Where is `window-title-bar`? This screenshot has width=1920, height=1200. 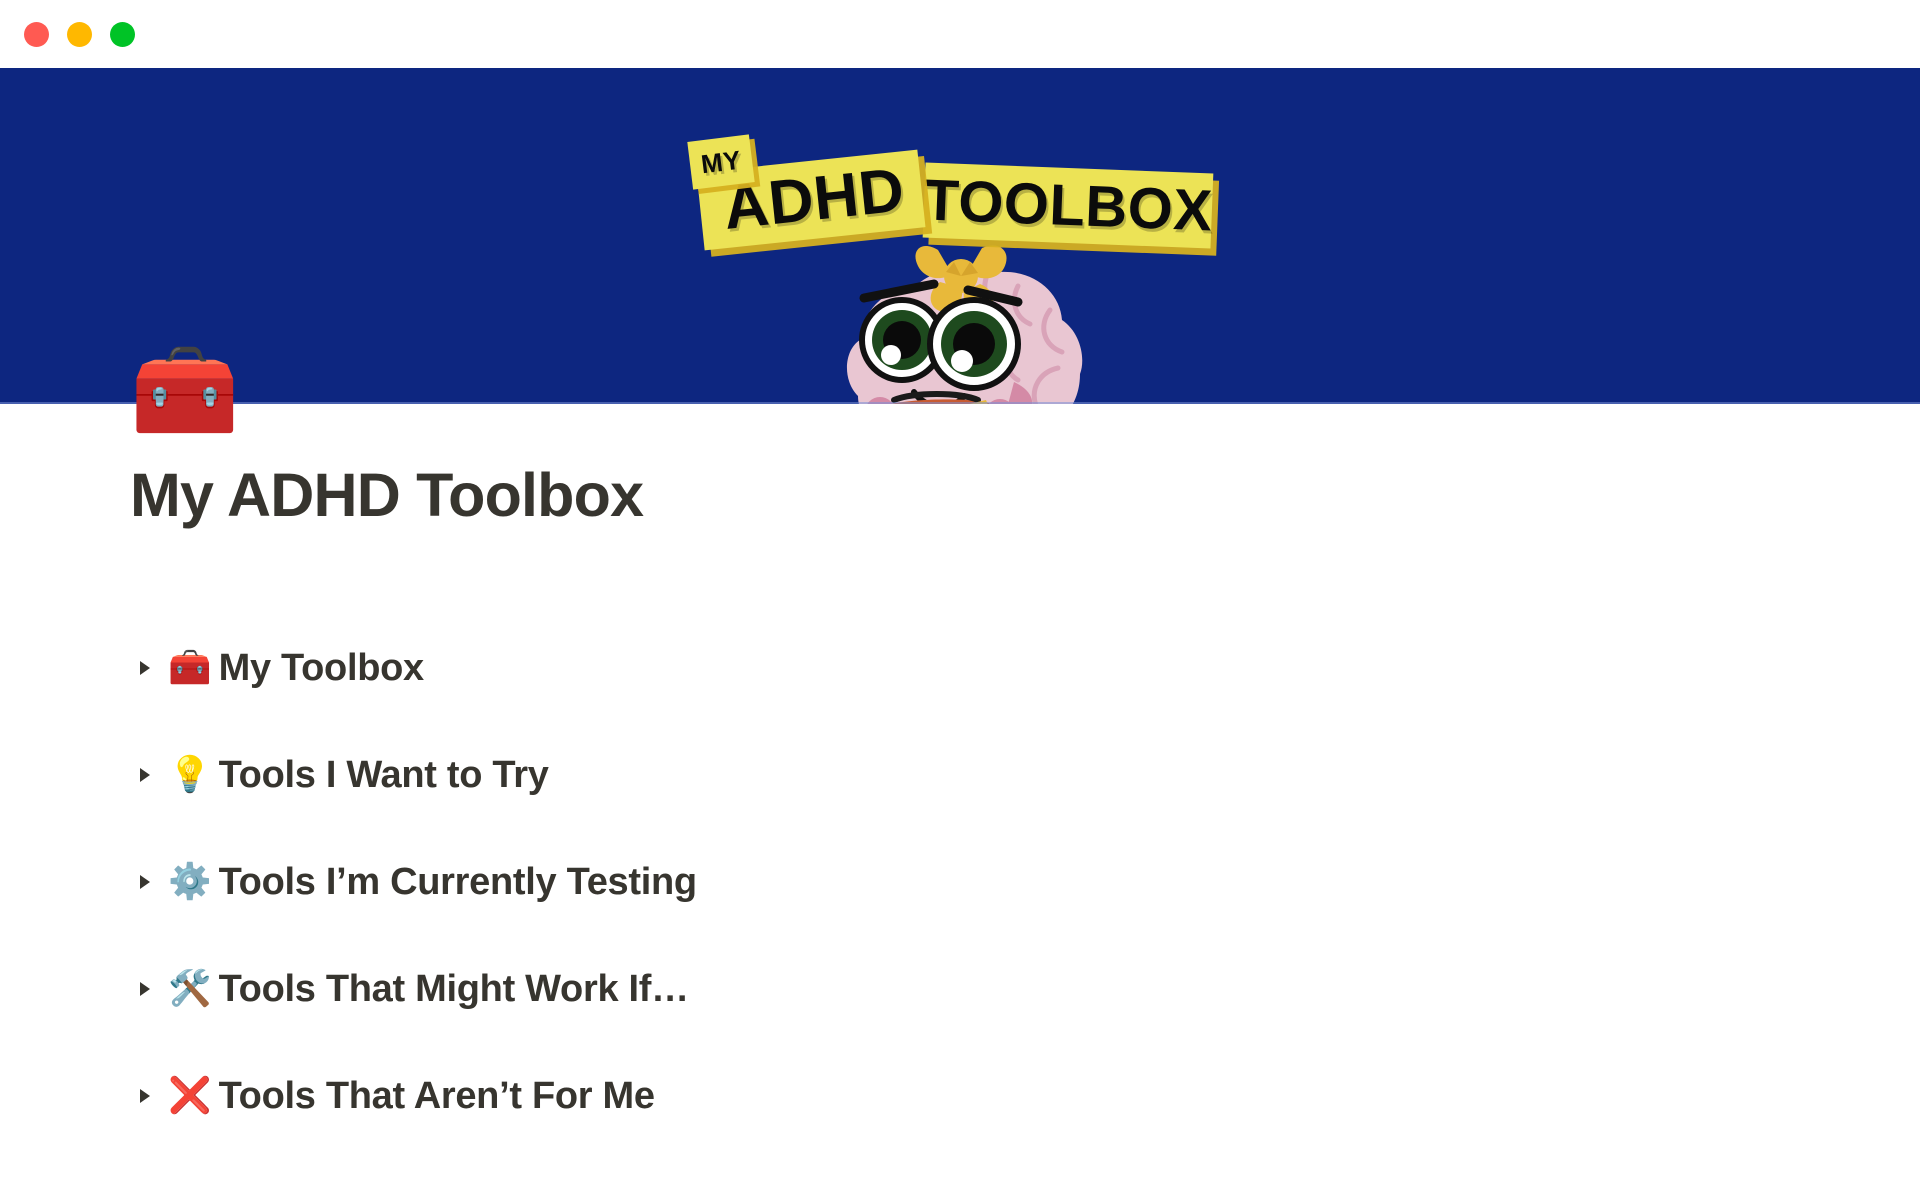 window-title-bar is located at coordinates (960, 34).